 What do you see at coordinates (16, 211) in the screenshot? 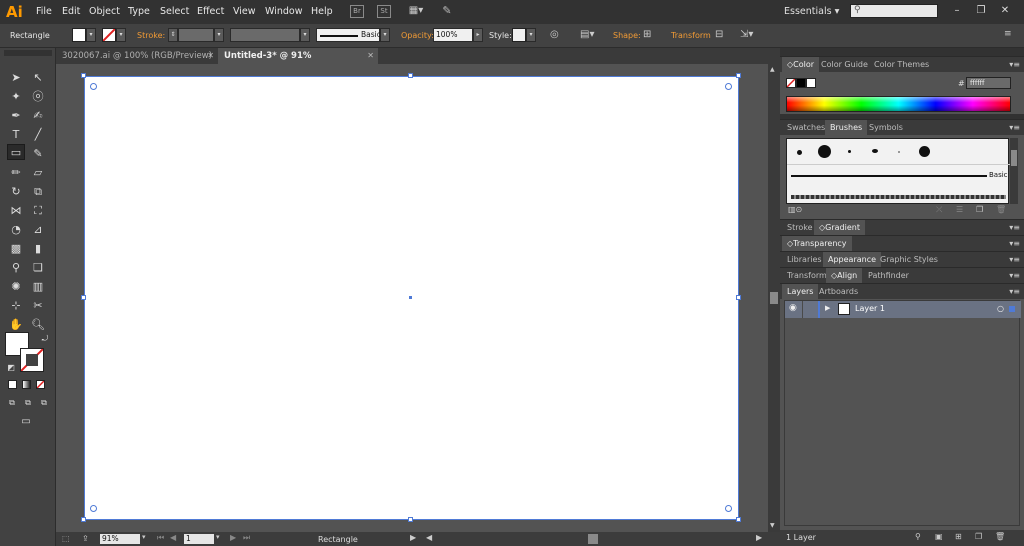
I see `width-tool-icon: ⋈` at bounding box center [16, 211].